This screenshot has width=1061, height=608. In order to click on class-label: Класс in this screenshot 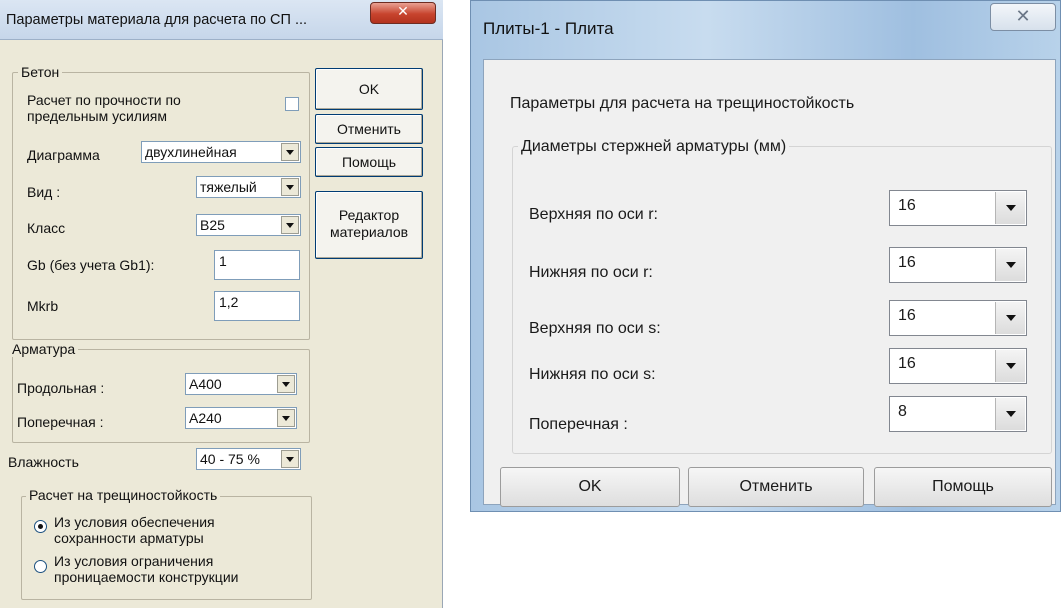, I will do `click(46, 228)`.